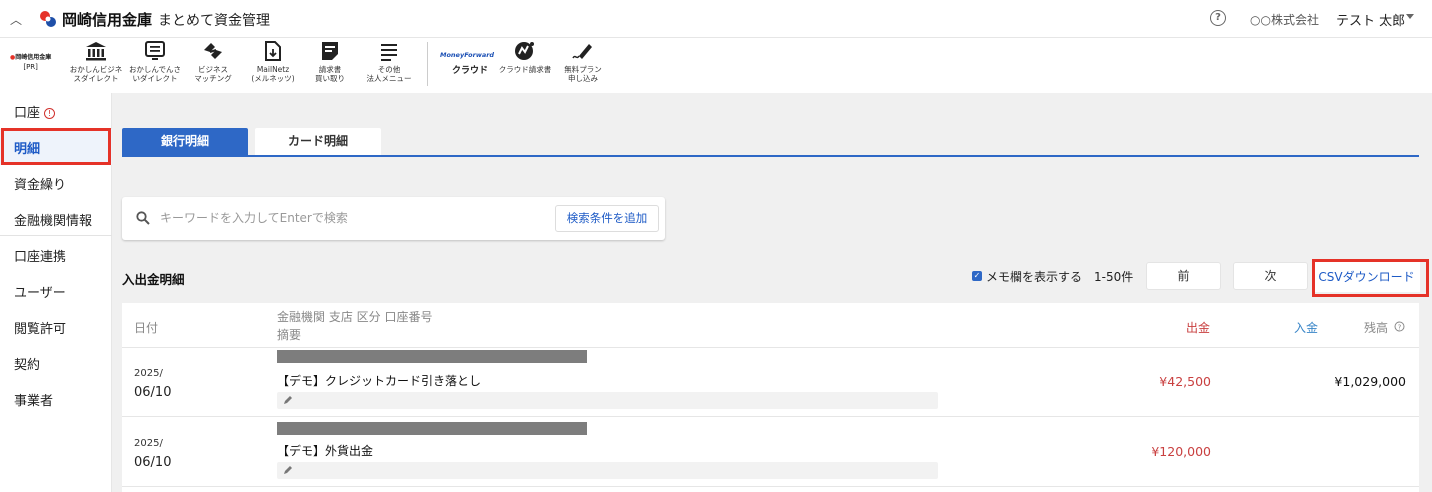 The width and height of the screenshot is (1432, 492). What do you see at coordinates (96, 61) in the screenshot?
I see `tool-business-direct: おかしんビジネ スダイレクト` at bounding box center [96, 61].